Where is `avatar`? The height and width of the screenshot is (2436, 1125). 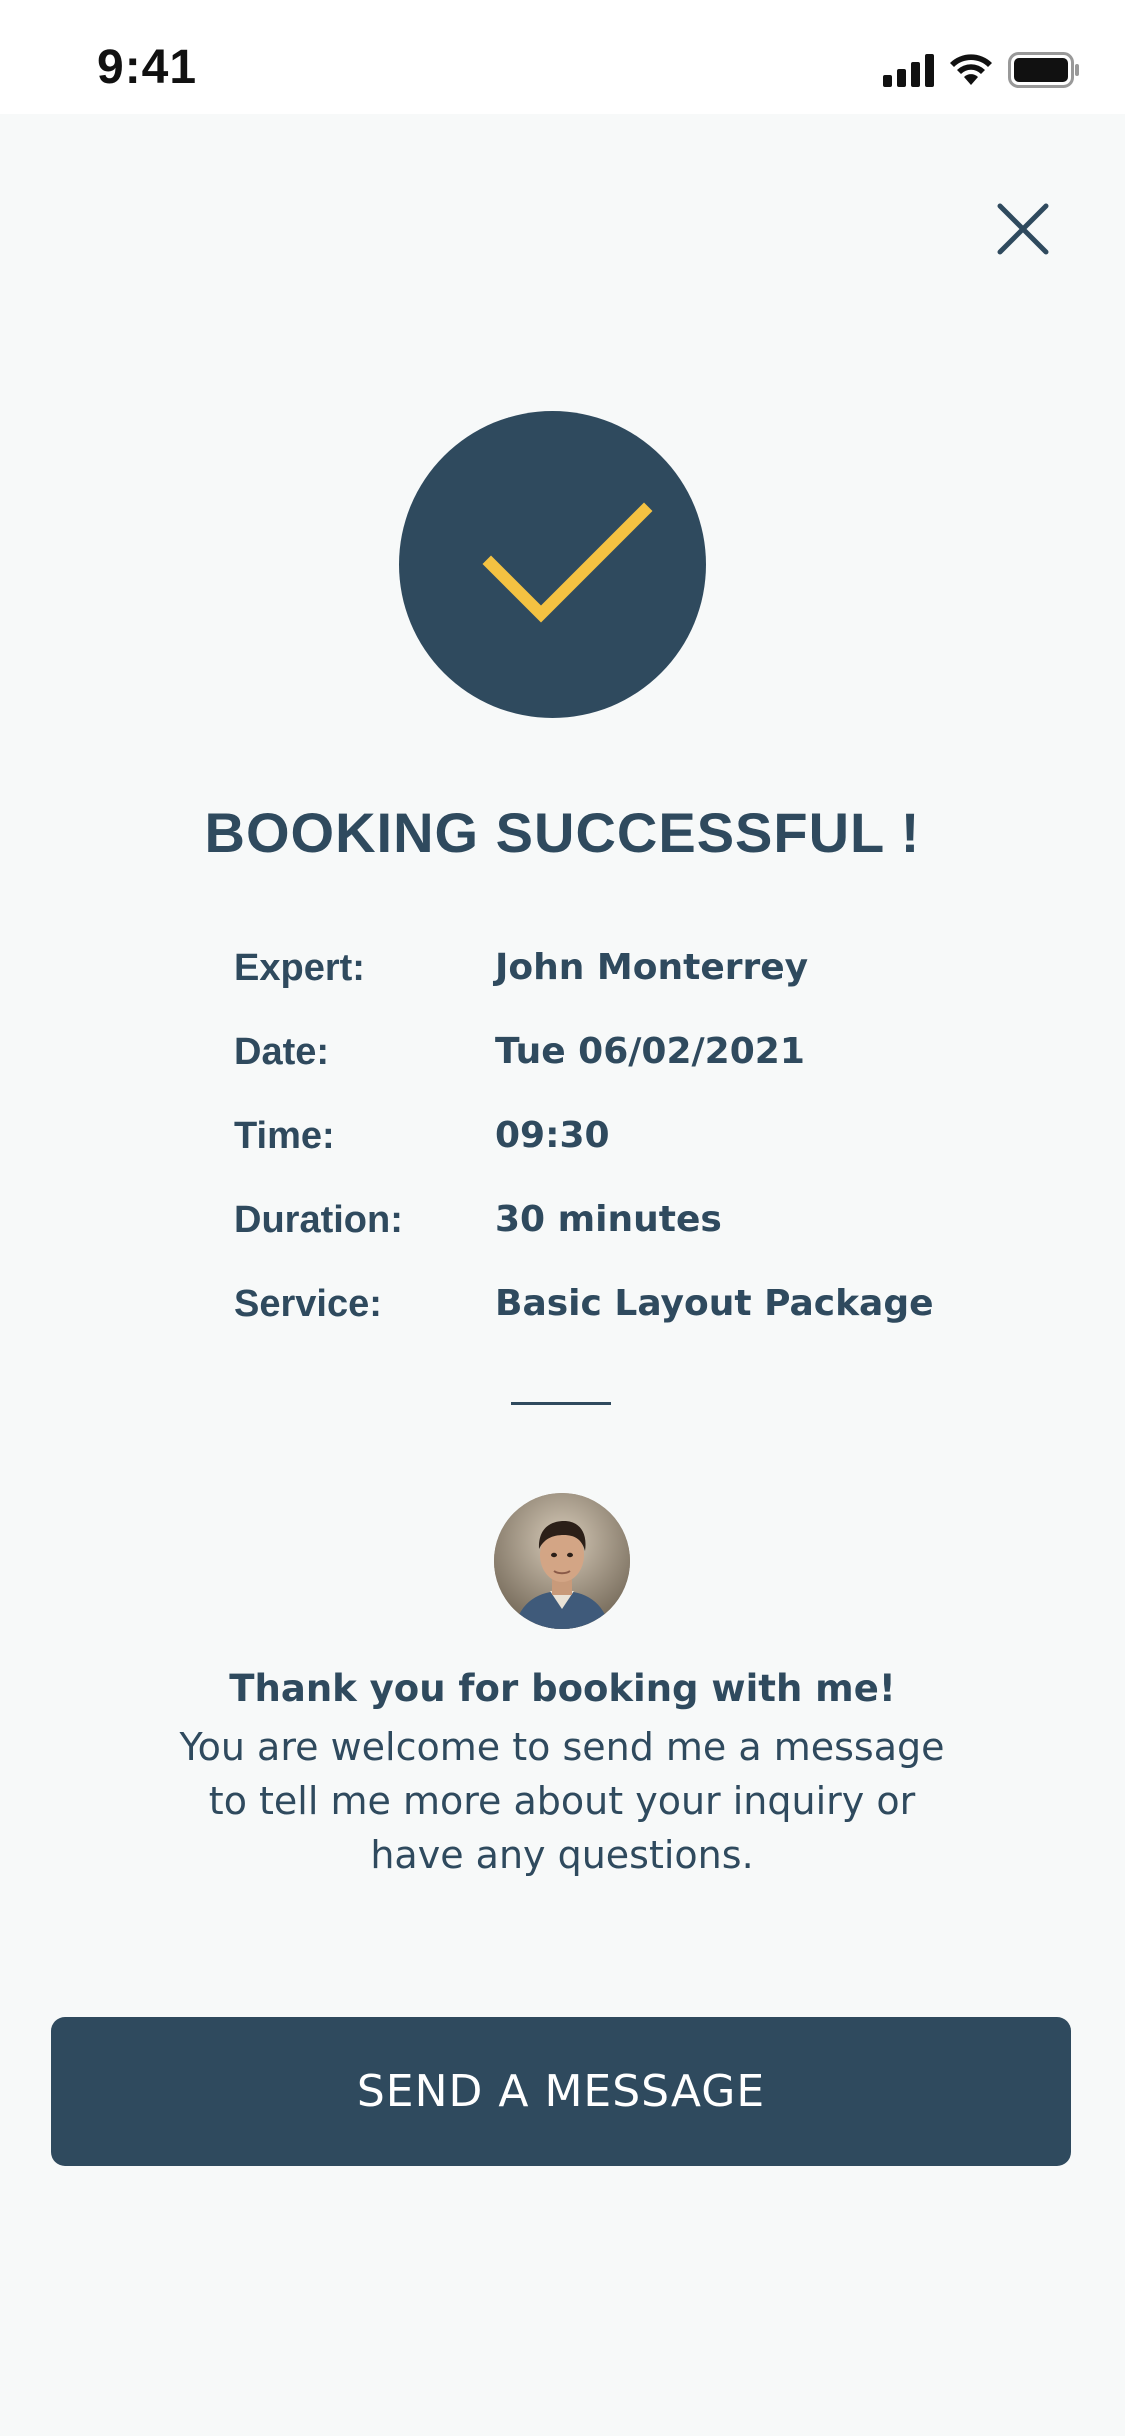 avatar is located at coordinates (562, 1561).